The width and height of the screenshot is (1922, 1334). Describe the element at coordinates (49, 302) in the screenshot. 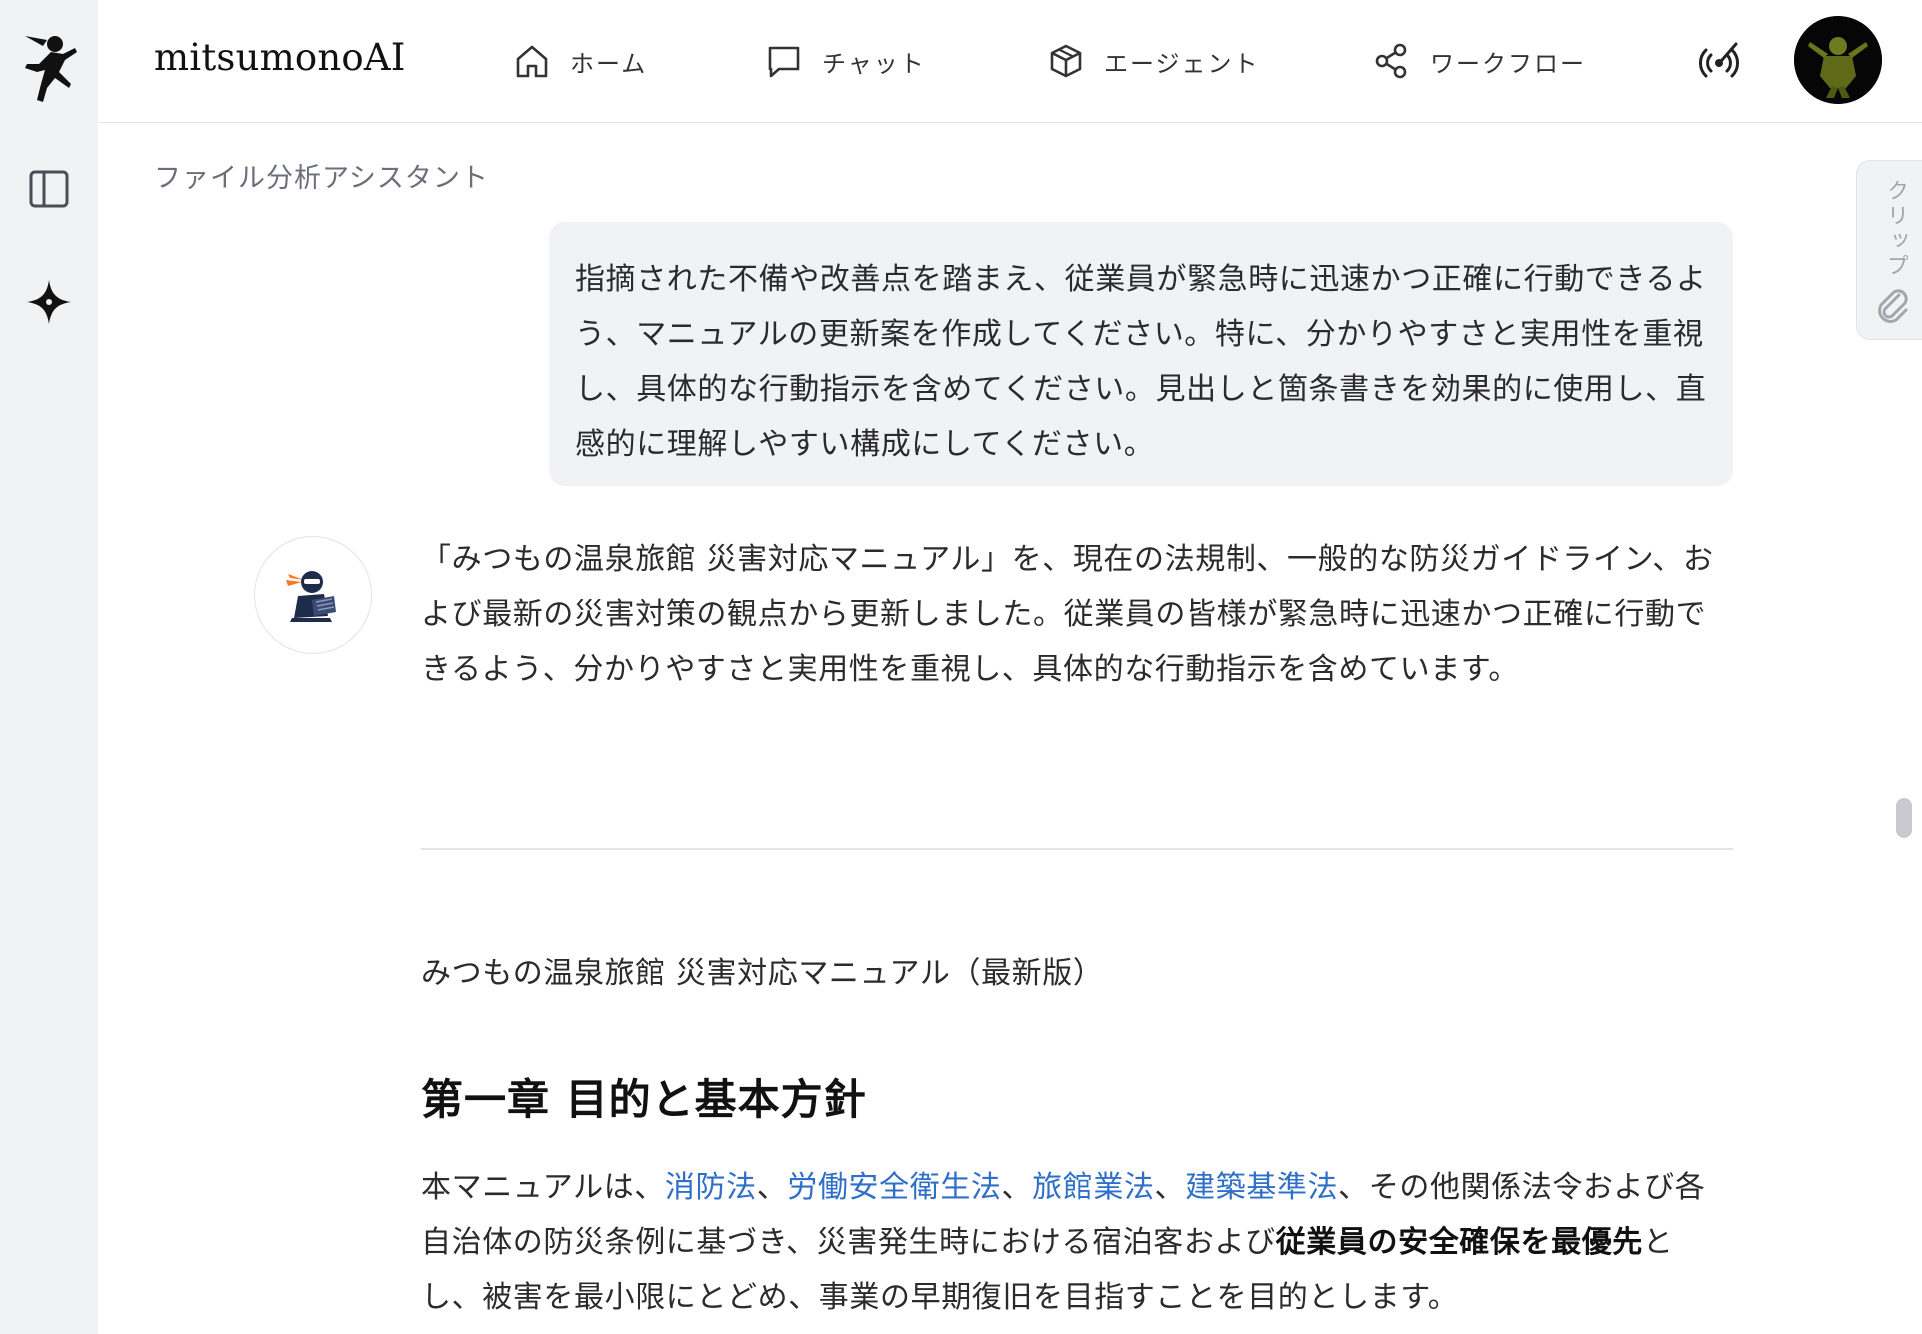

I see `sparkle-icon` at that location.